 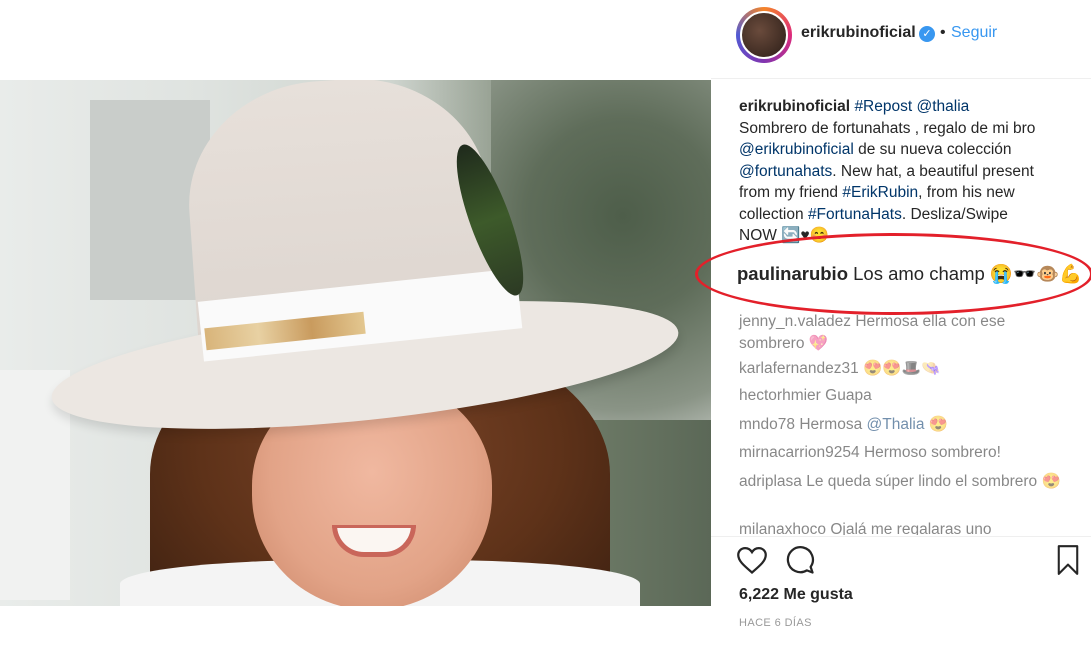 I want to click on comment-text: 😍😍🎩👒, so click(x=902, y=368).